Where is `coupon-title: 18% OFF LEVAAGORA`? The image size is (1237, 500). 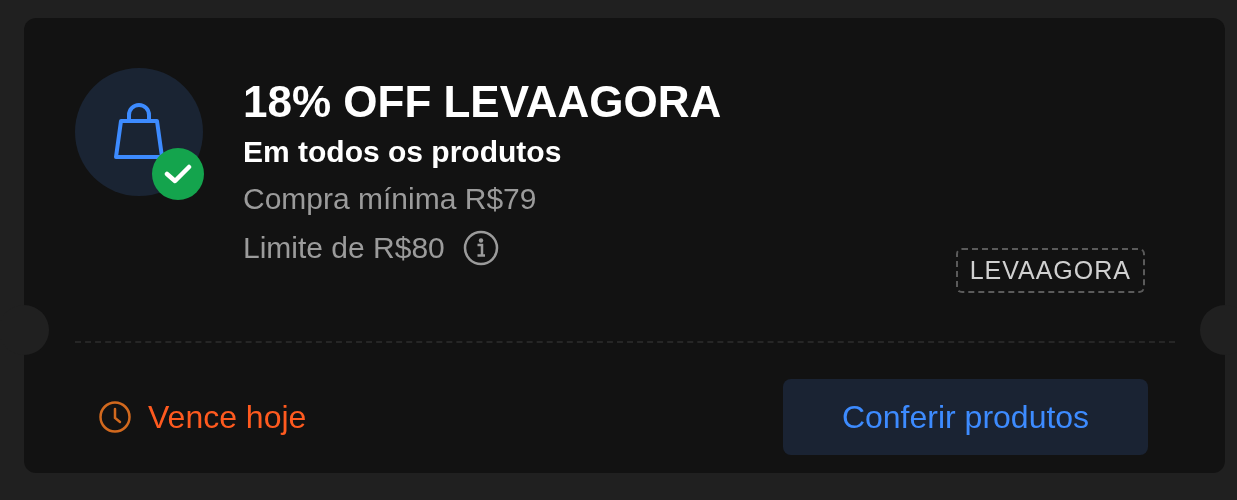 coupon-title: 18% OFF LEVAAGORA is located at coordinates (483, 102).